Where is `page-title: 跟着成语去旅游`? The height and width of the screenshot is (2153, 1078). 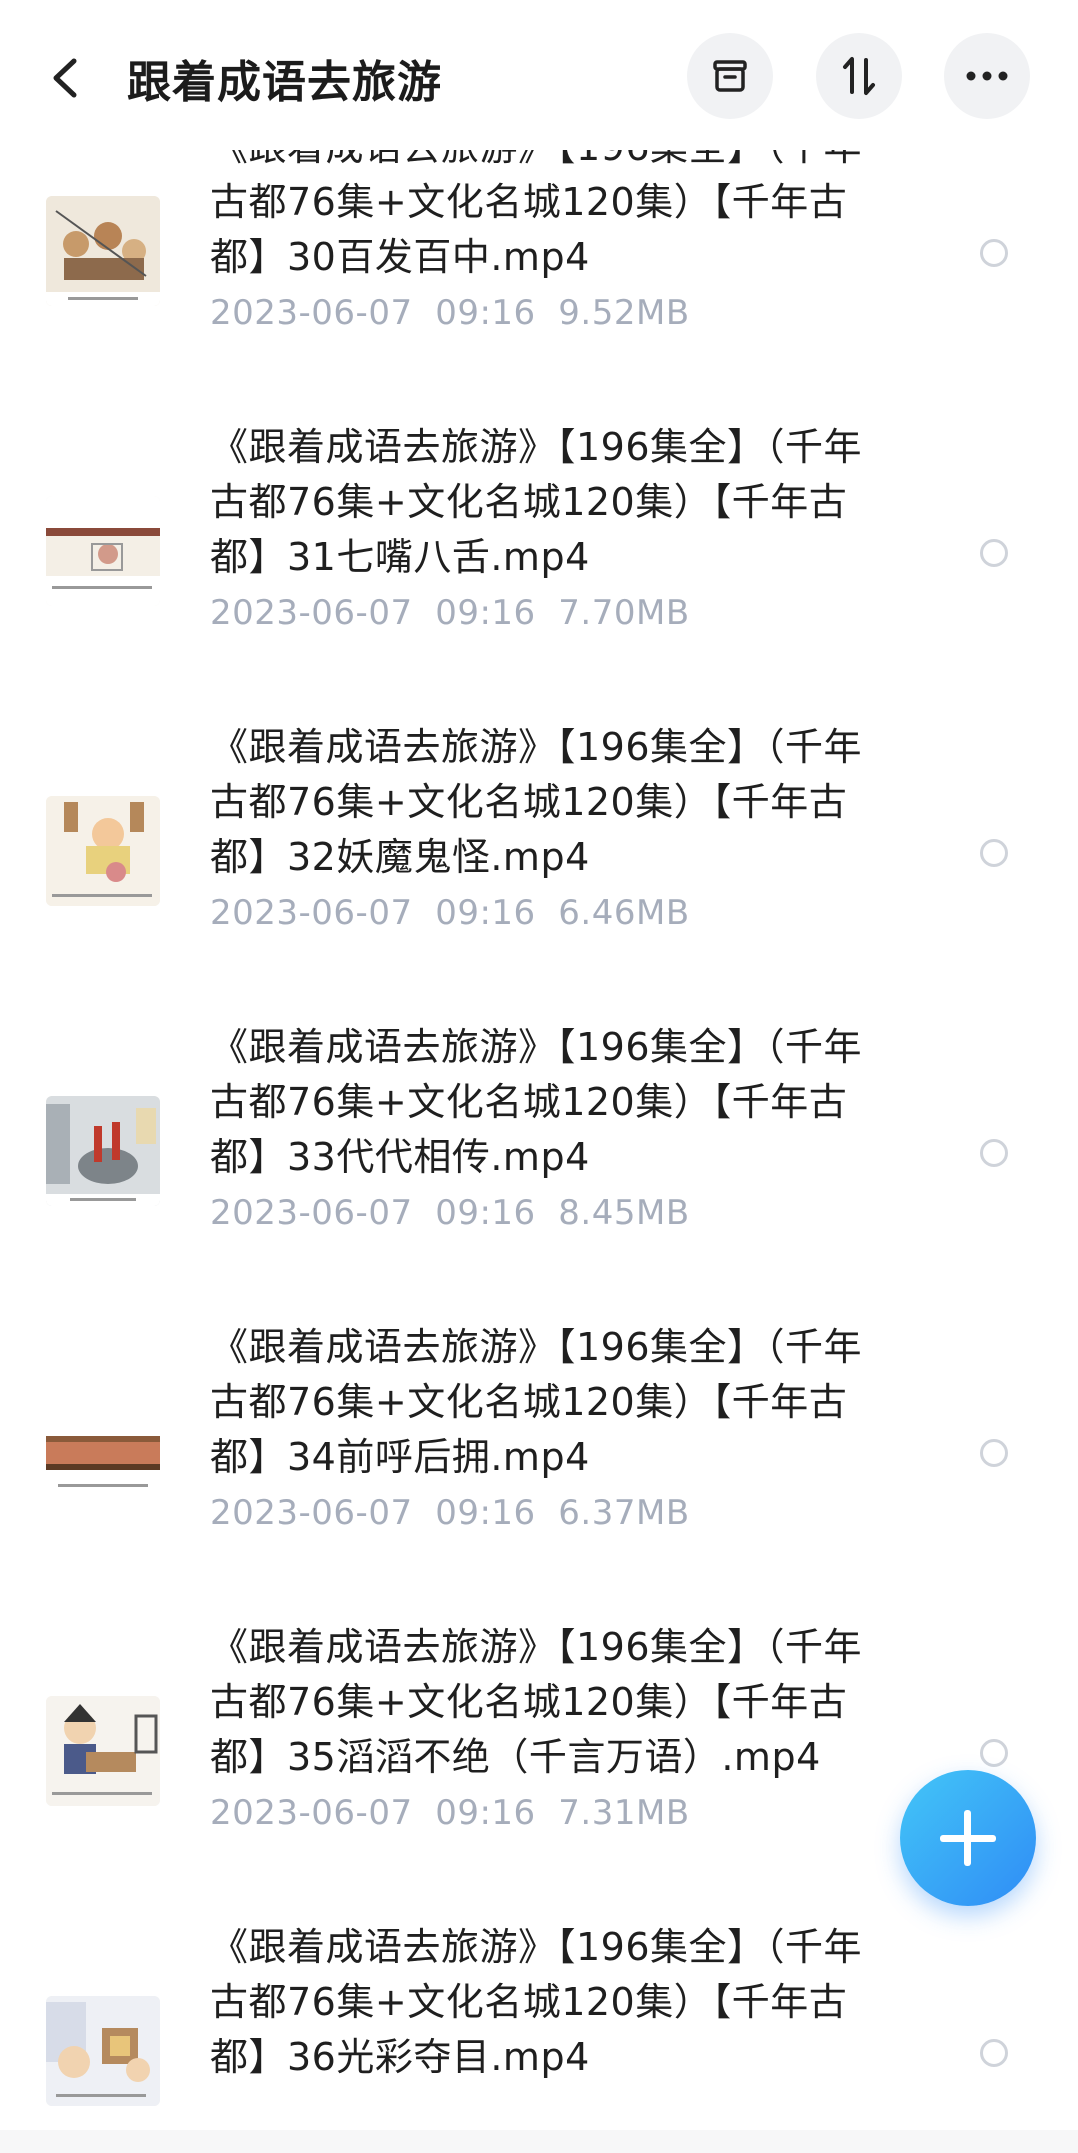
page-title: 跟着成语去旅游 is located at coordinates (284, 82).